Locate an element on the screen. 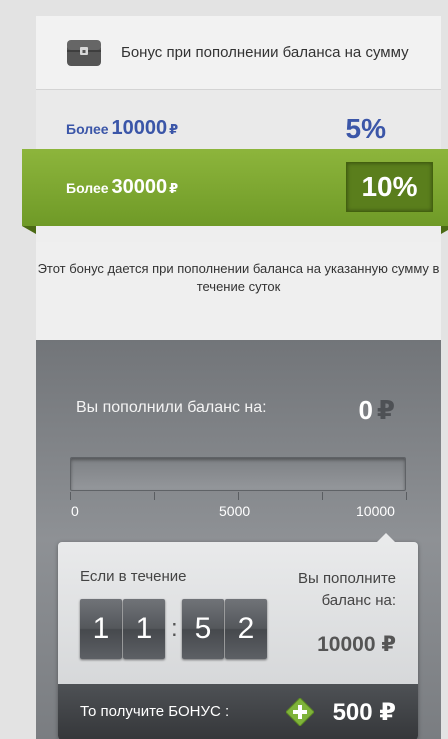  timer-digit: 5 is located at coordinates (203, 629).